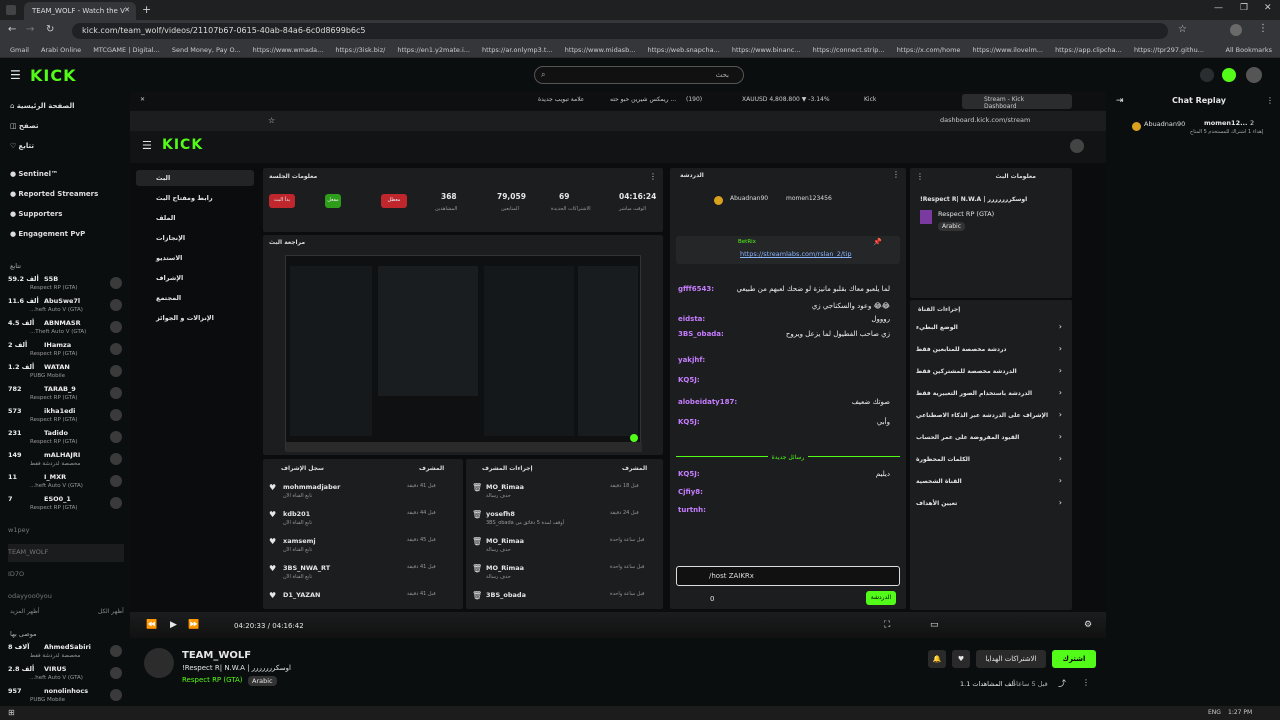 The height and width of the screenshot is (720, 1280). I want to click on stat-button-enabled: مفعل, so click(333, 201).